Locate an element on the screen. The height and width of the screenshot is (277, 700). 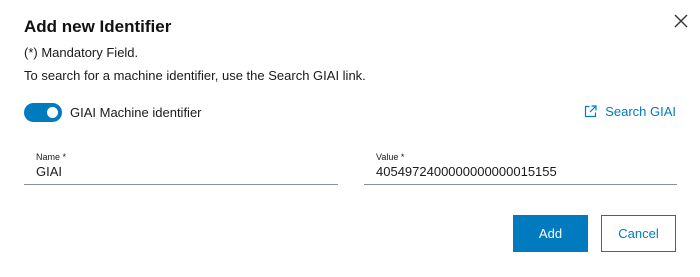
name-field-label: Name * is located at coordinates (51, 157).